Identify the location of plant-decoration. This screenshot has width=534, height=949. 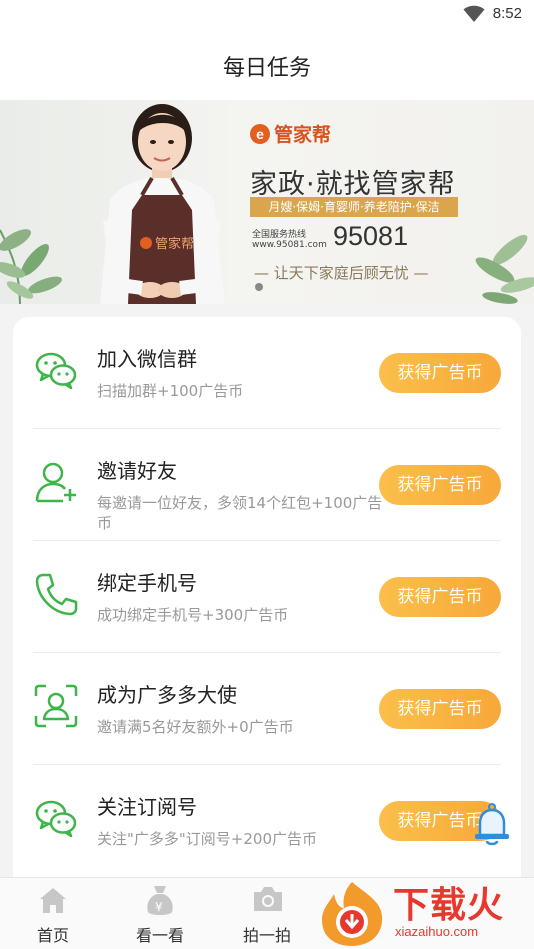
(31, 266).